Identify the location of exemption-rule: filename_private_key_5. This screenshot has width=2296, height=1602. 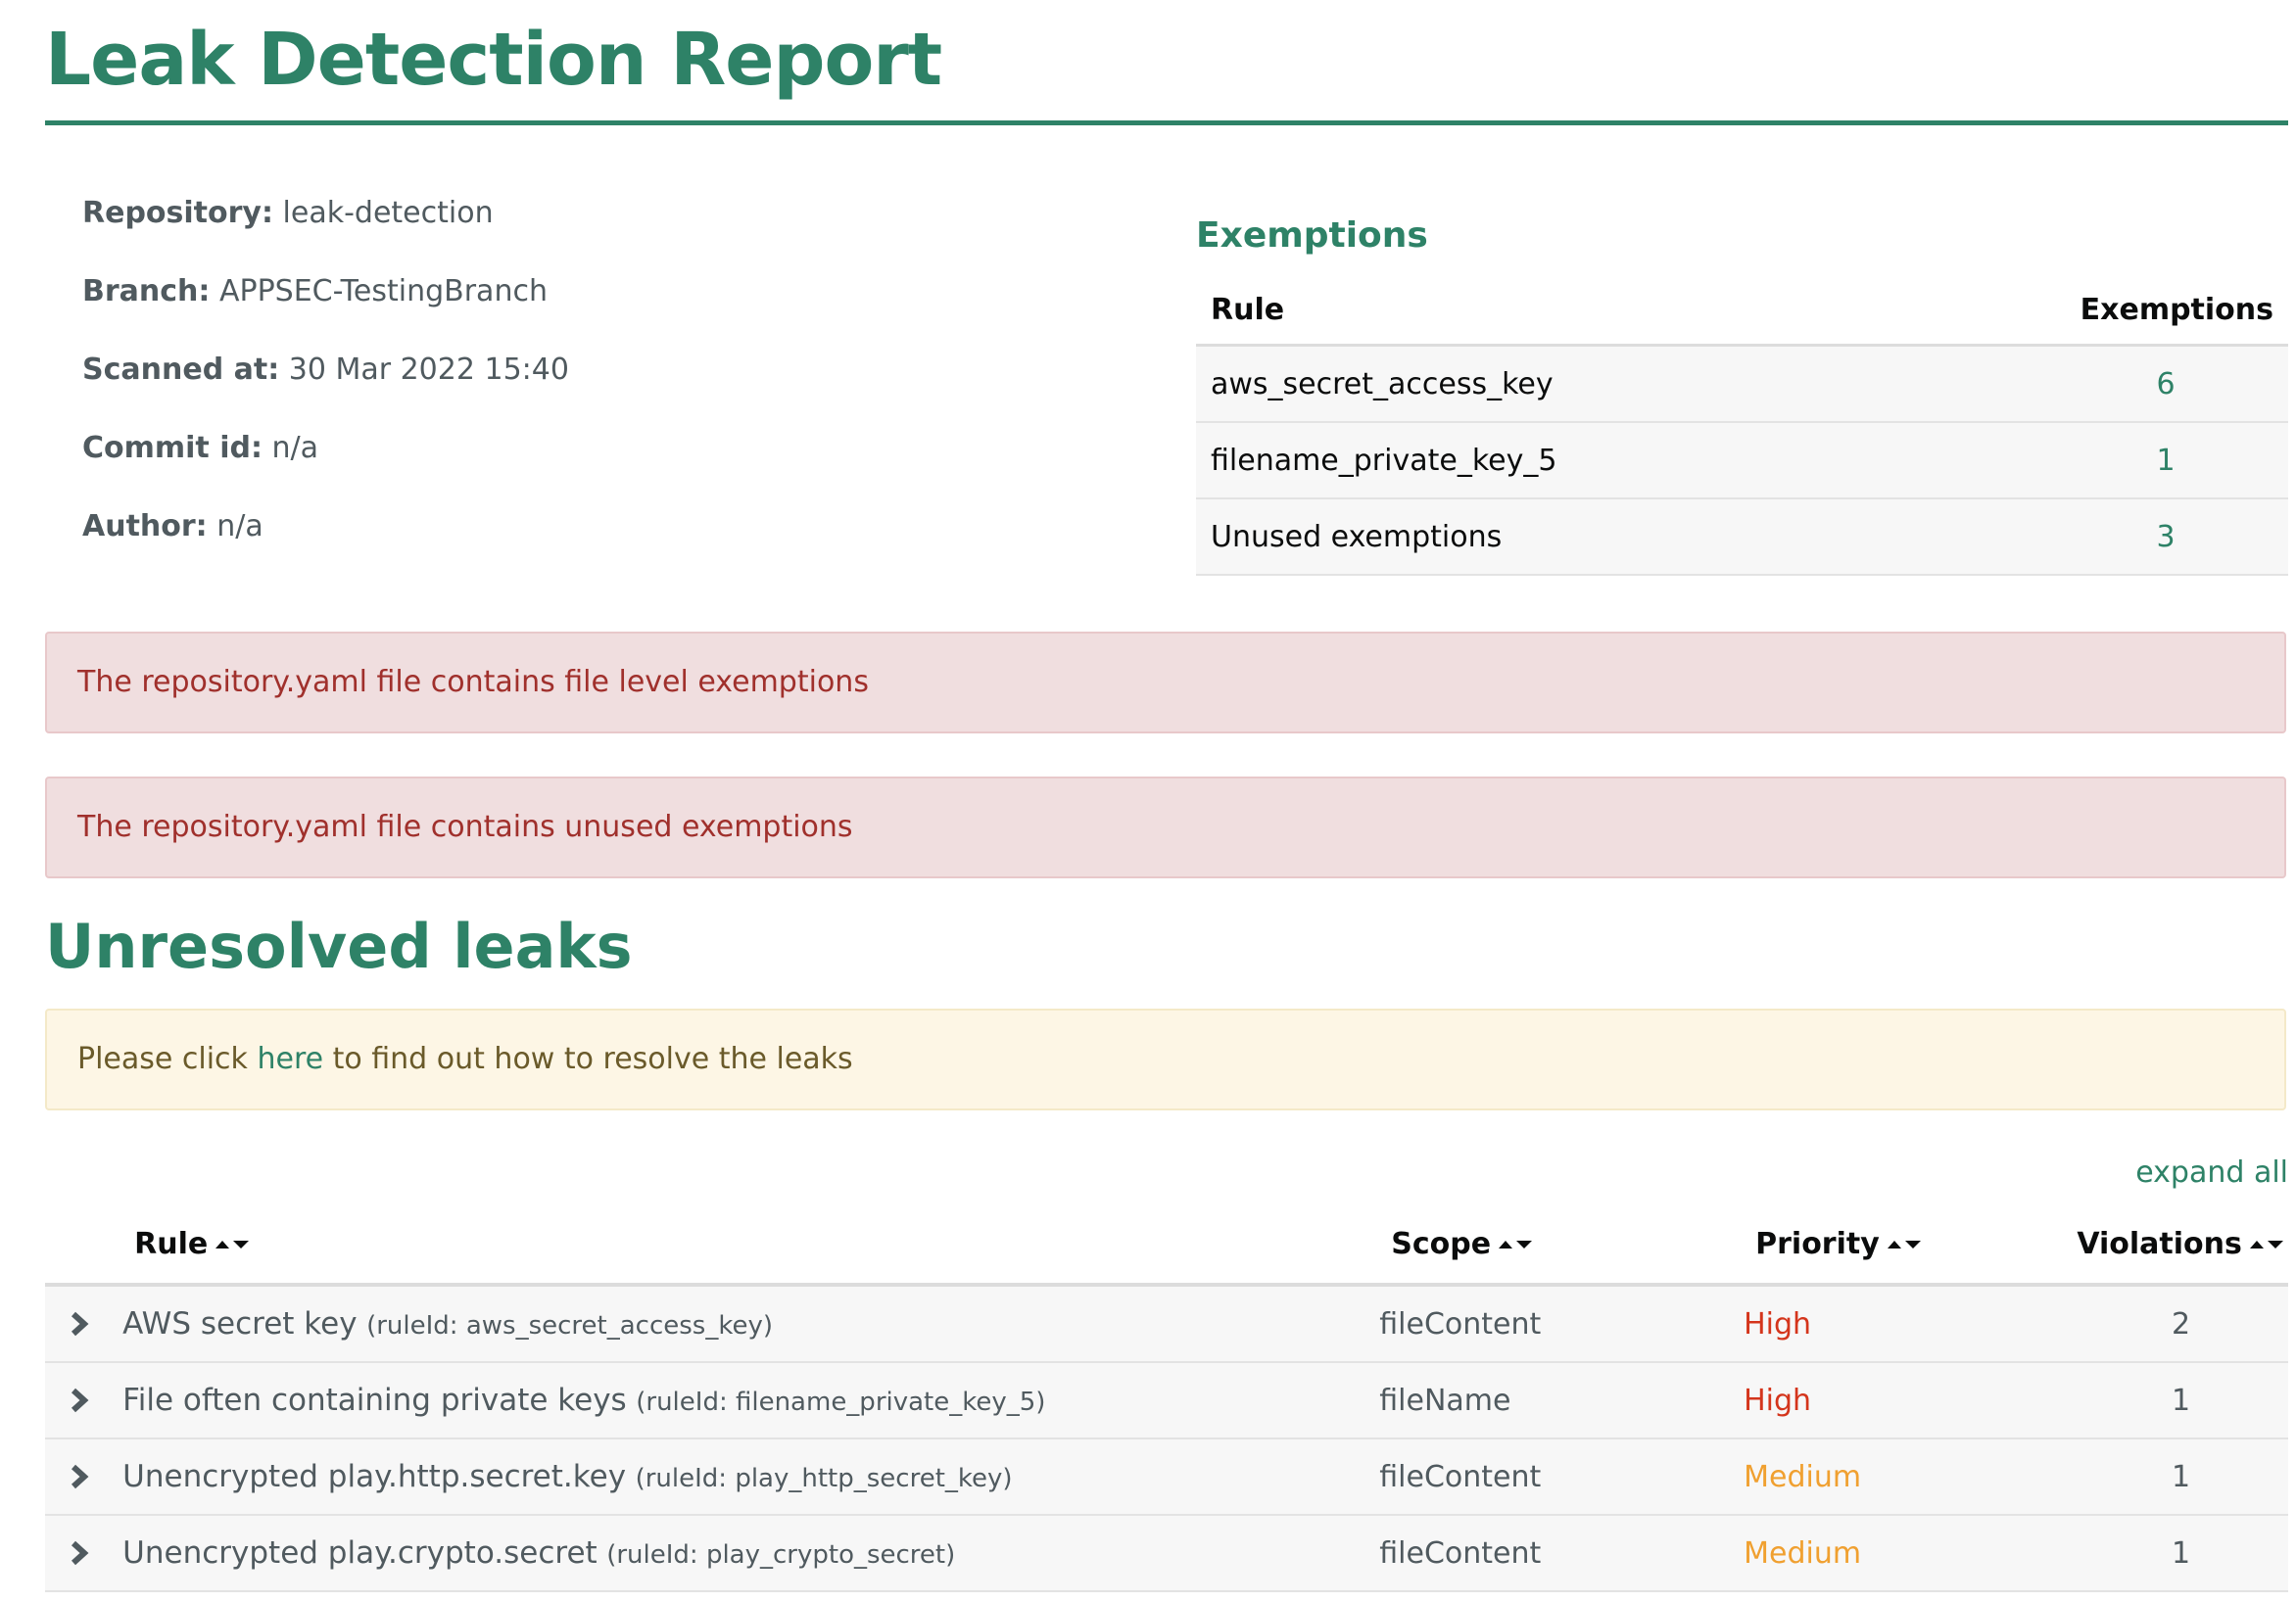
(1619, 461).